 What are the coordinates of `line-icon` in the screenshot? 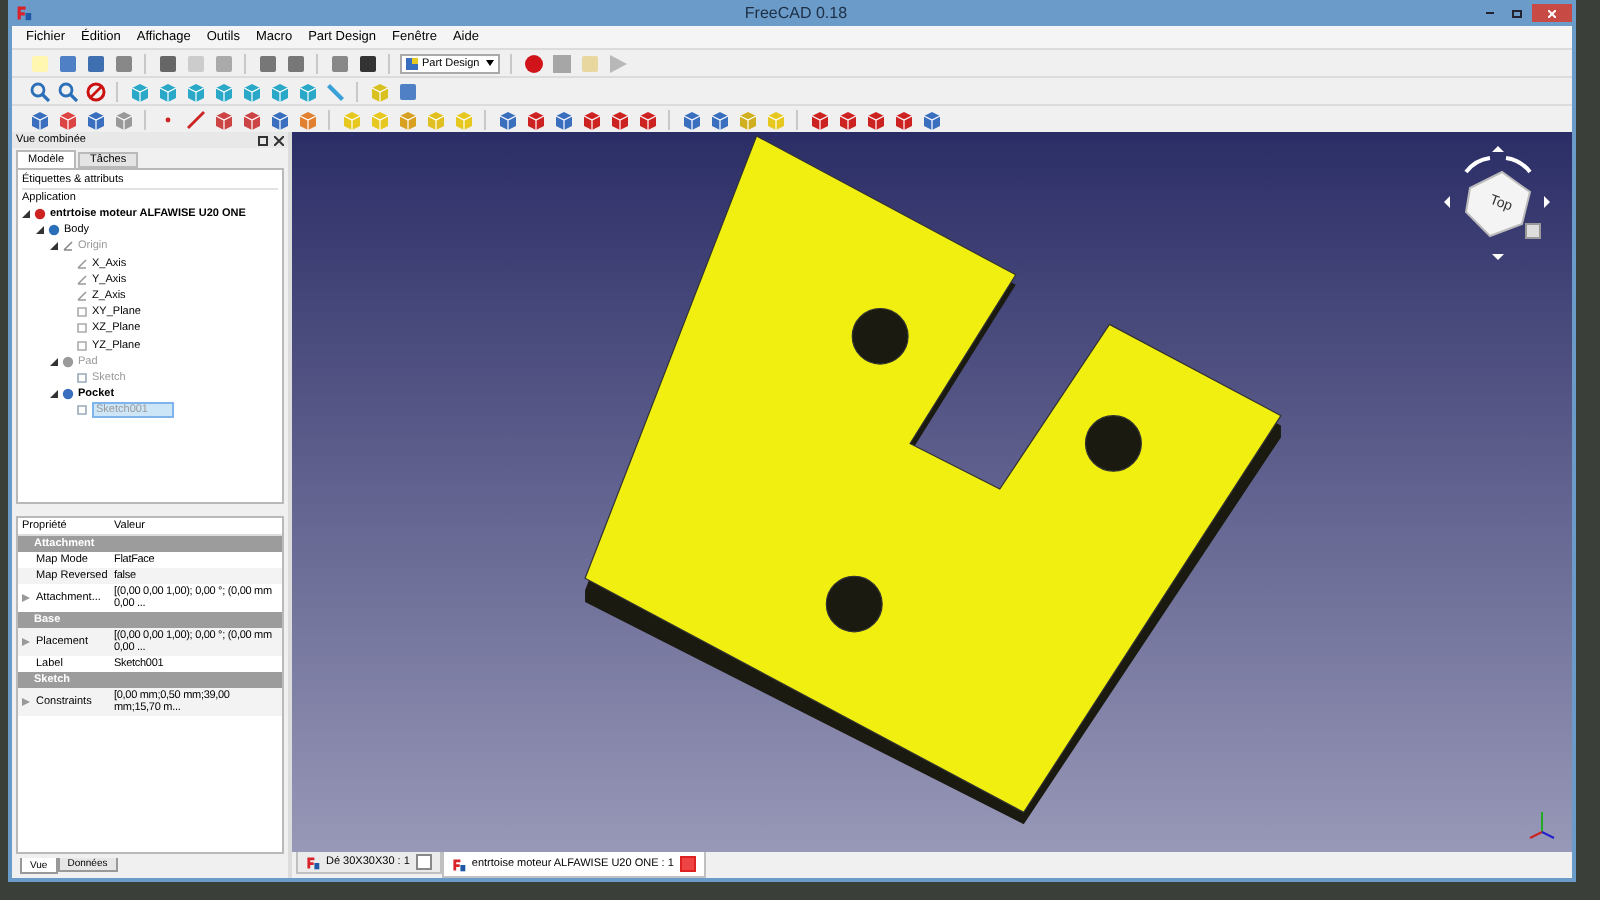 It's located at (195, 119).